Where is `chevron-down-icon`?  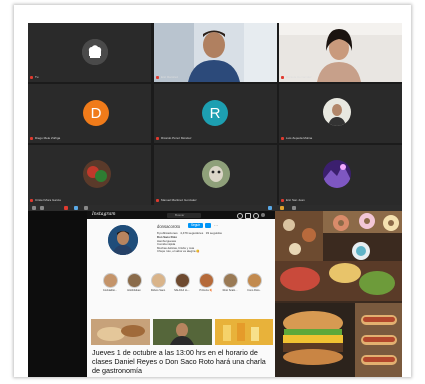 chevron-down-icon is located at coordinates (208, 225).